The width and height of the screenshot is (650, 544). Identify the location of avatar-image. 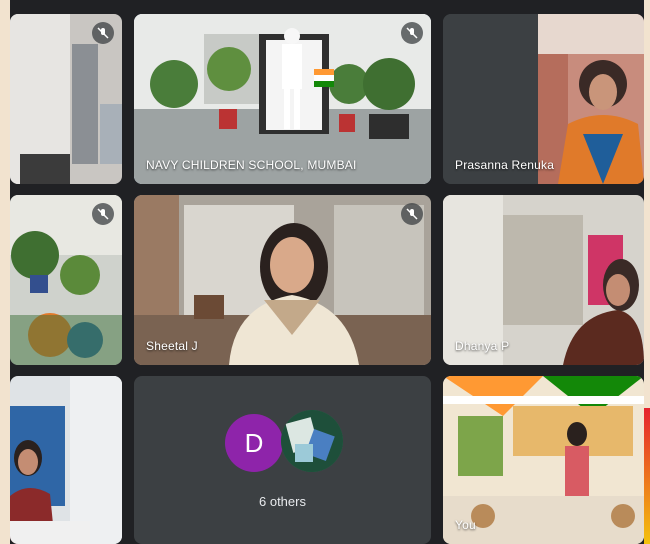
(312, 441).